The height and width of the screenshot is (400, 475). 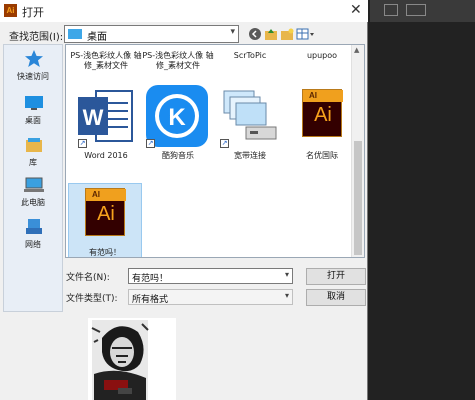 I want to click on svg-text: K, so click(x=177, y=117).